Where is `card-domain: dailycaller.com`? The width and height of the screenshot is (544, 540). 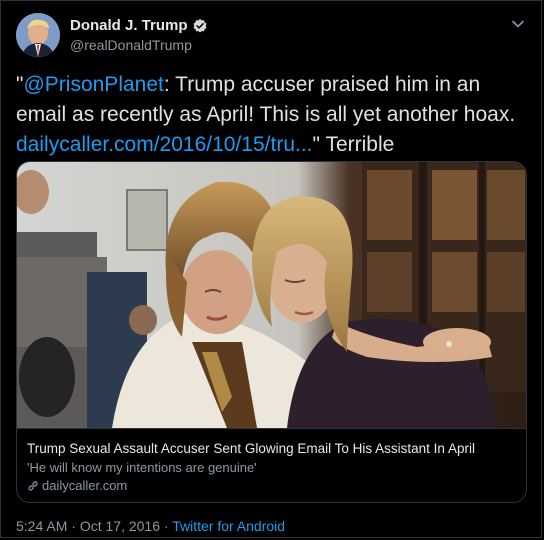 card-domain: dailycaller.com is located at coordinates (85, 485).